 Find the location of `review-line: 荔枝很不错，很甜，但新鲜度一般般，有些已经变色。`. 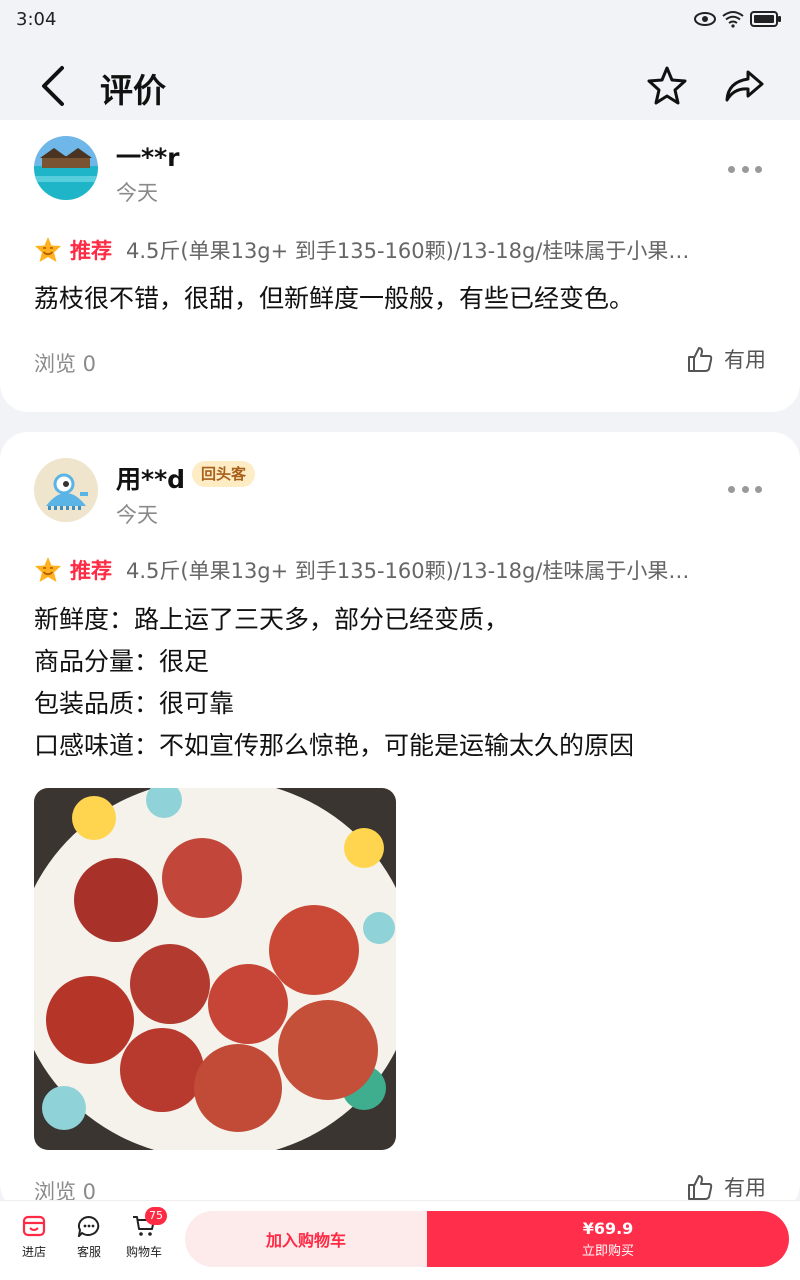

review-line: 荔枝很不错，很甜，但新鲜度一般般，有些已经变色。 is located at coordinates (334, 298).